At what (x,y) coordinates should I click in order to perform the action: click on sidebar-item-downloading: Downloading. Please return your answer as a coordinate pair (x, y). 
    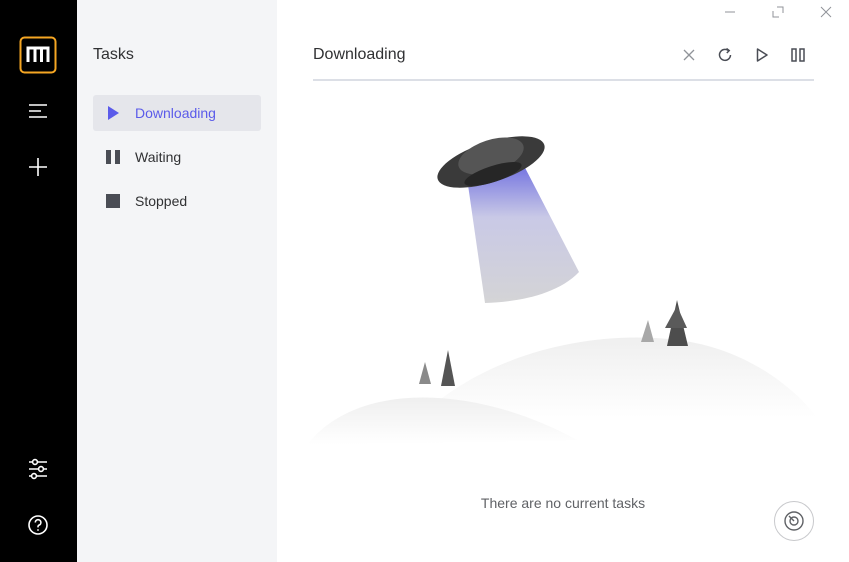
    Looking at the image, I should click on (177, 113).